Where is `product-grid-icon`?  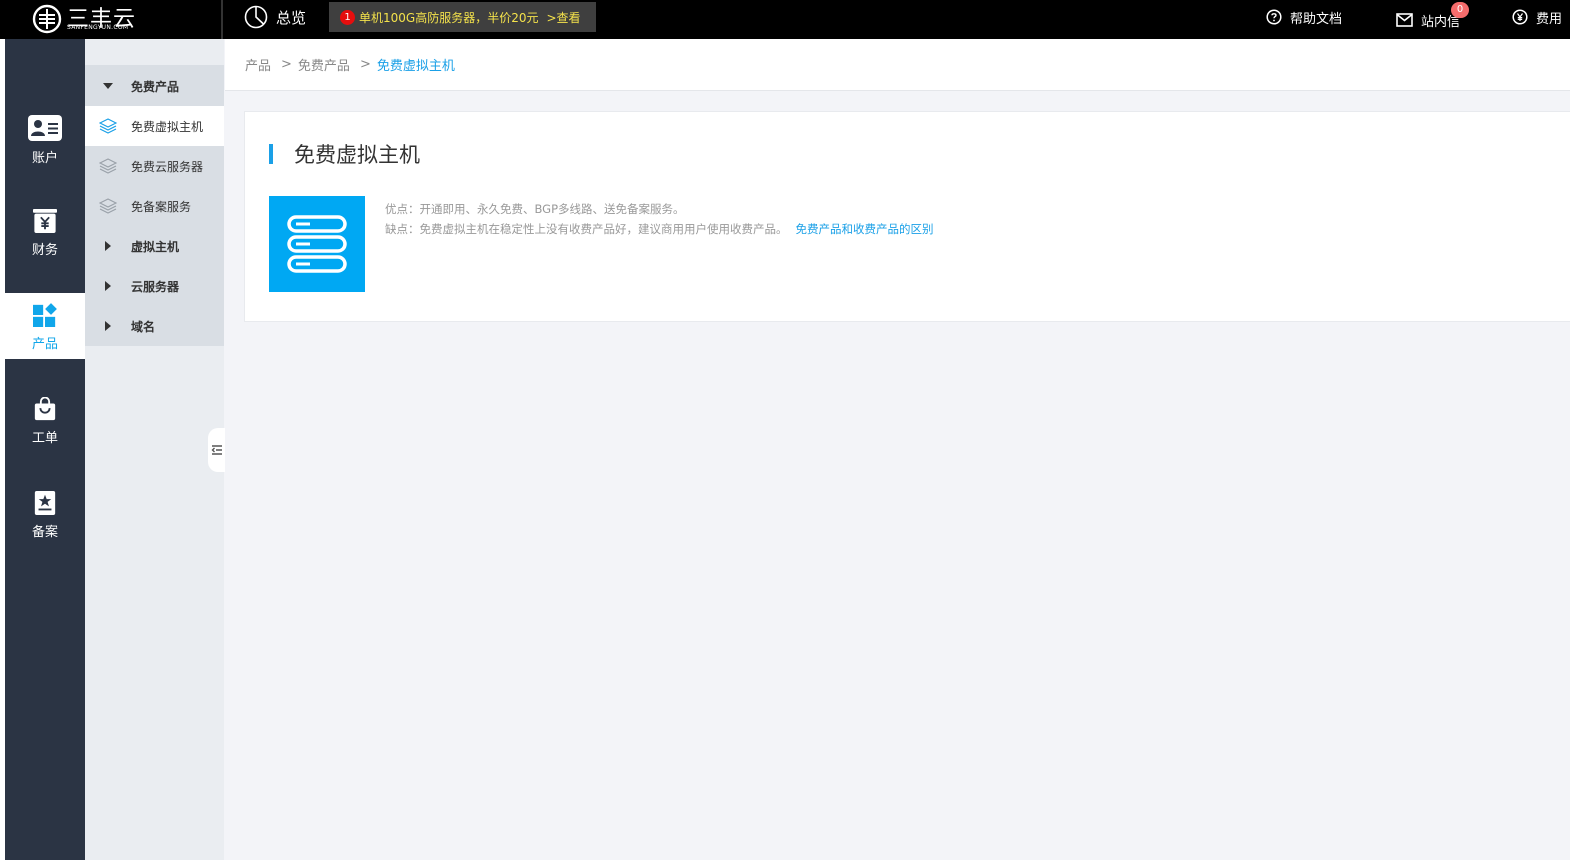 product-grid-icon is located at coordinates (45, 315).